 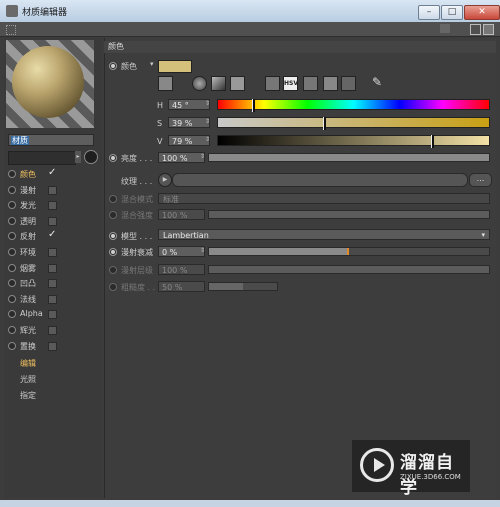 What do you see at coordinates (353, 105) in the screenshot?
I see `hue-slider` at bounding box center [353, 105].